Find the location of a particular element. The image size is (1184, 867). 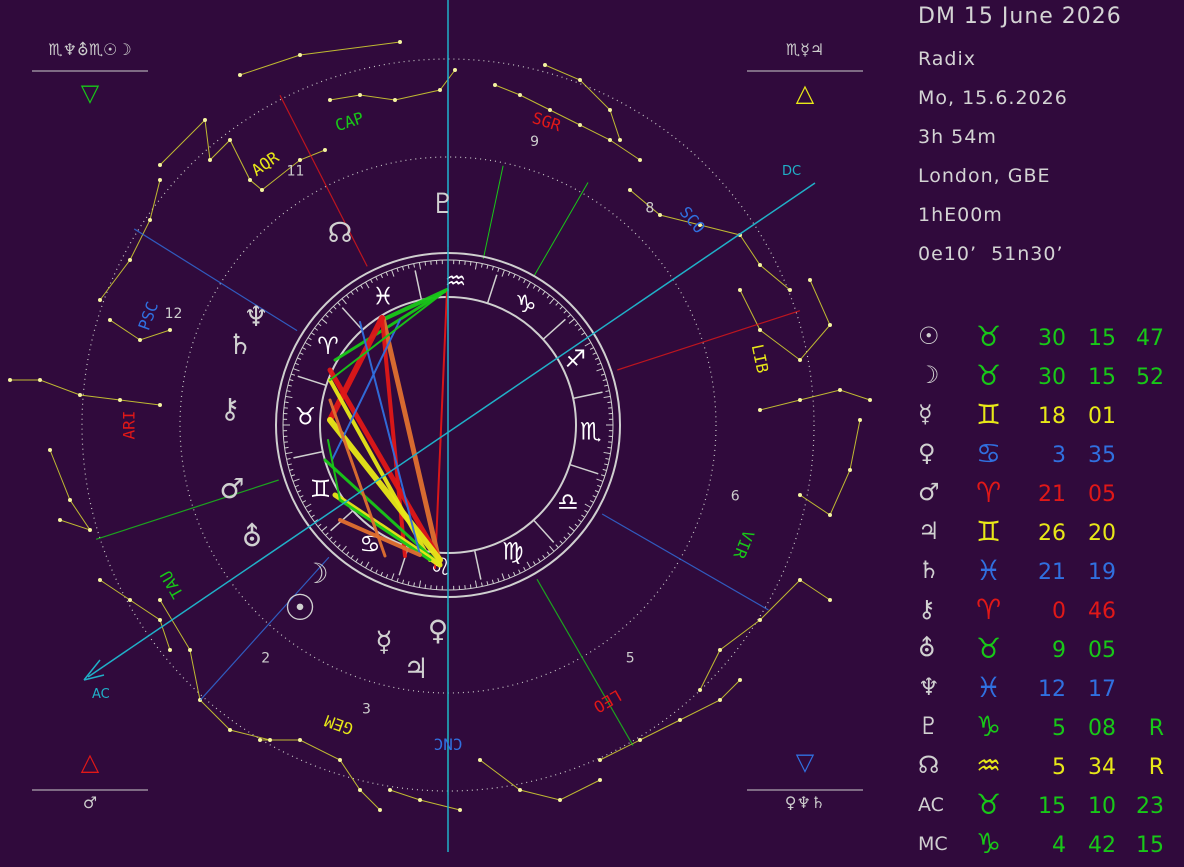

position-degrees: 15 is located at coordinates (1051, 806).